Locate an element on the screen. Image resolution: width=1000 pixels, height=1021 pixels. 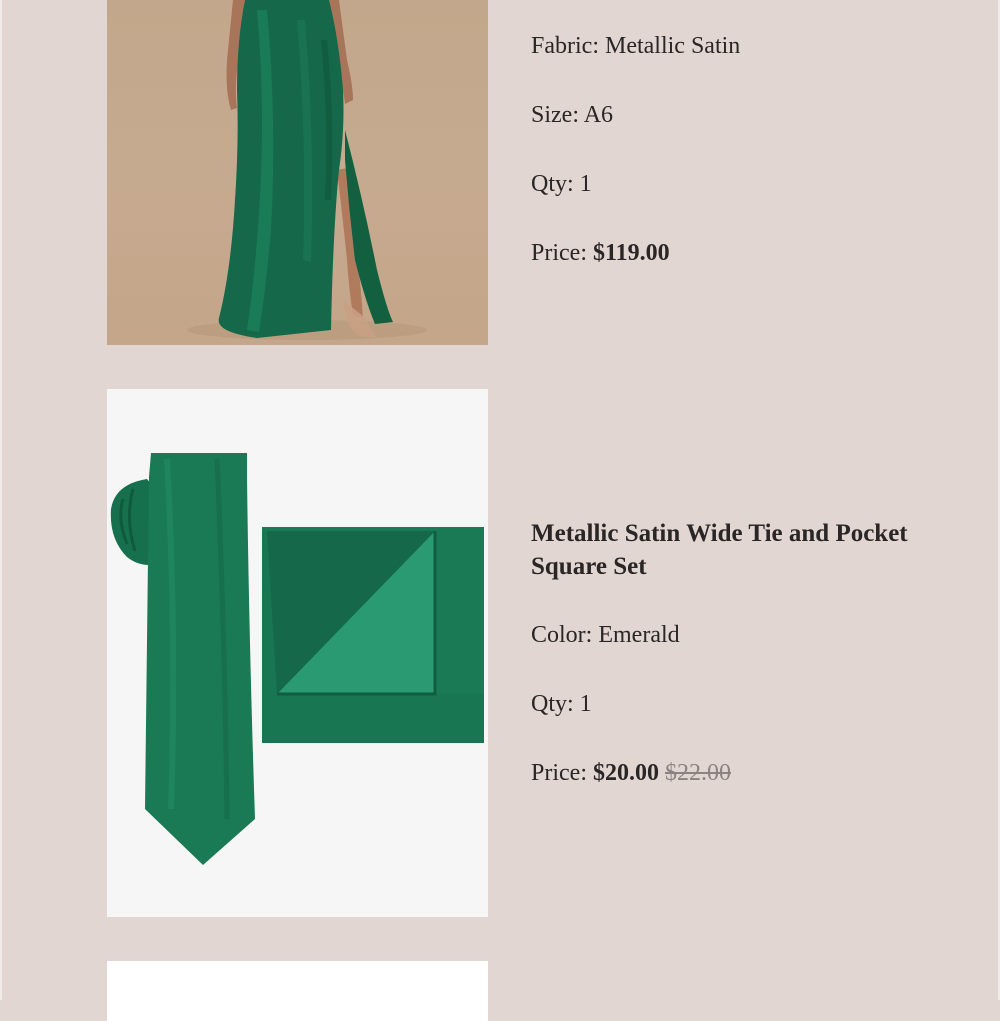
fabric-label: Fabric: is located at coordinates (565, 46).